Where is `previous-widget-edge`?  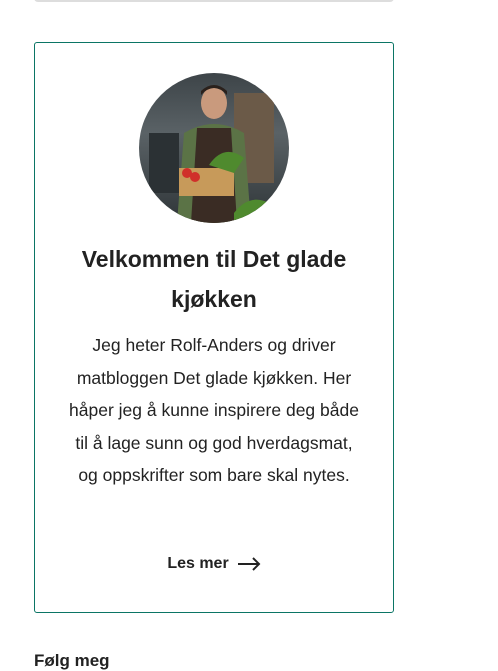
previous-widget-edge is located at coordinates (214, 1).